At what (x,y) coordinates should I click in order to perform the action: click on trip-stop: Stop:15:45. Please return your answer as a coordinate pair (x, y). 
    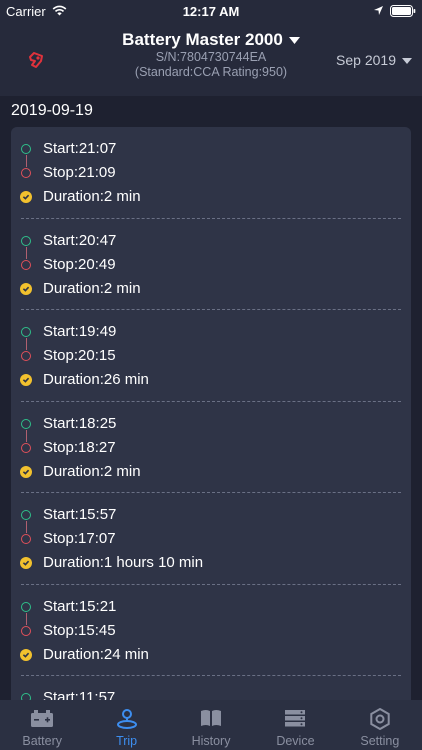
    Looking at the image, I should click on (79, 630).